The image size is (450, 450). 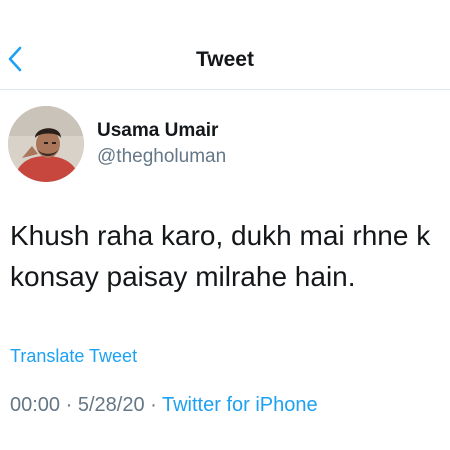 I want to click on tweet-text-line: Khush raha karo, dukh mai rhne k, so click(x=220, y=235).